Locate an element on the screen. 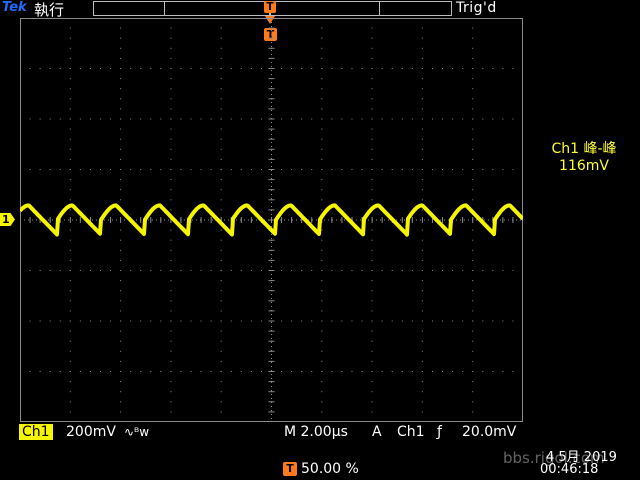  ch1-ground-marker: 1 is located at coordinates (7, 219).